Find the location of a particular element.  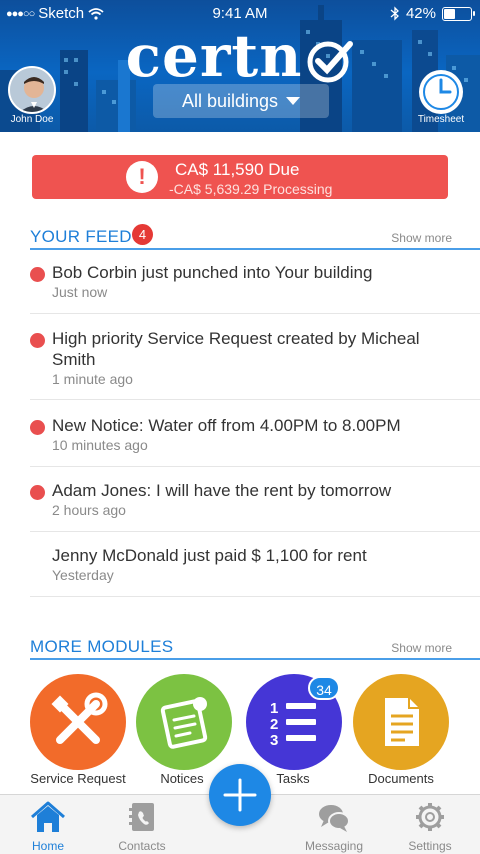

gear-icon is located at coordinates (430, 817).